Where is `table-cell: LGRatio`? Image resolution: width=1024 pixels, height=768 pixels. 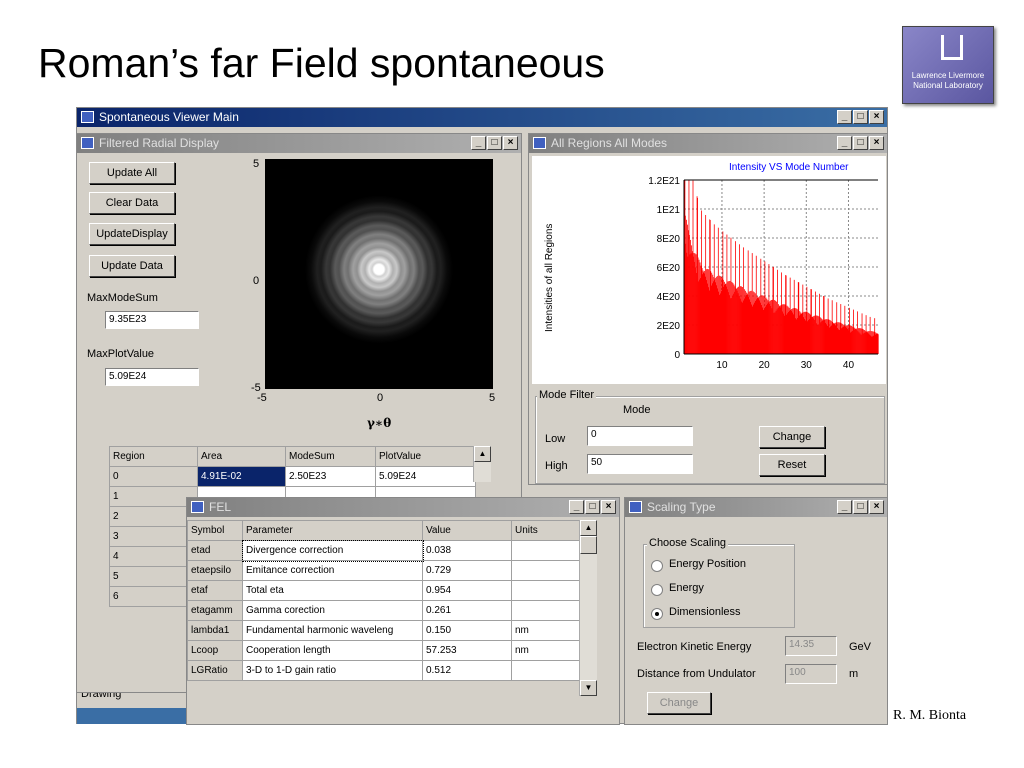 table-cell: LGRatio is located at coordinates (215, 670).